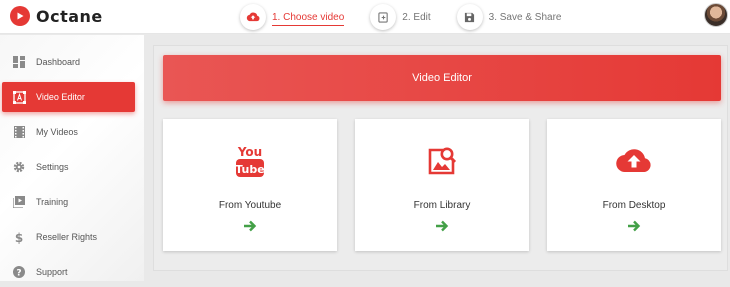  What do you see at coordinates (250, 205) in the screenshot?
I see `card-label: From Youtube` at bounding box center [250, 205].